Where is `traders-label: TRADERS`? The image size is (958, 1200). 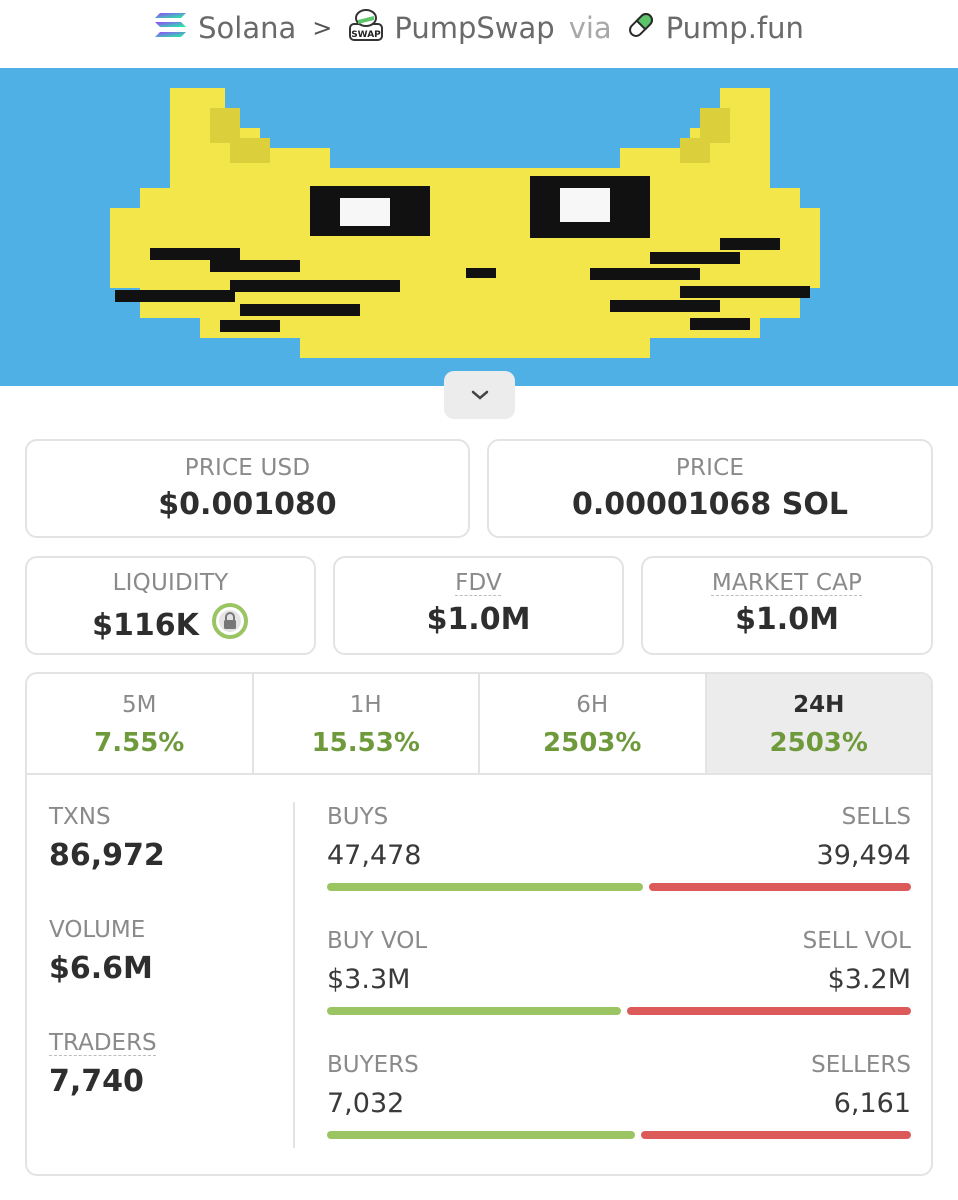
traders-label: TRADERS is located at coordinates (159, 1043).